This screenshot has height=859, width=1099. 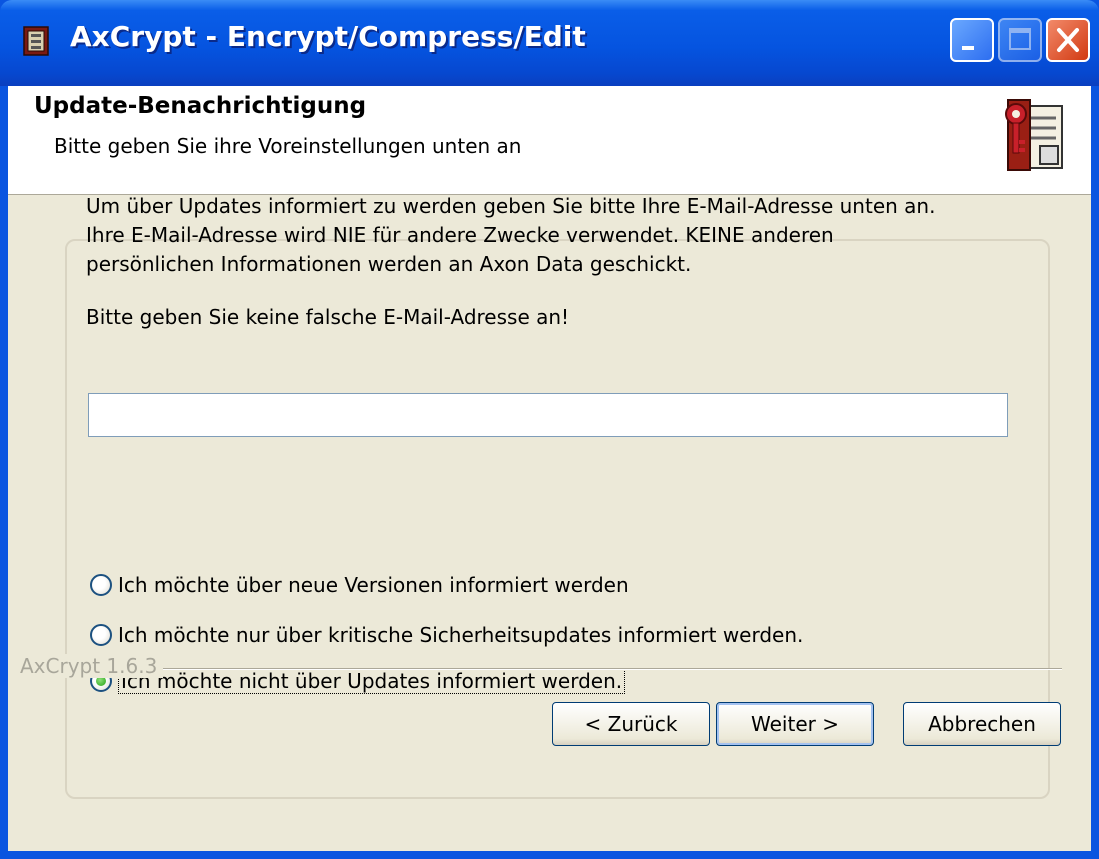 I want to click on maximize-icon, so click(x=1020, y=39).